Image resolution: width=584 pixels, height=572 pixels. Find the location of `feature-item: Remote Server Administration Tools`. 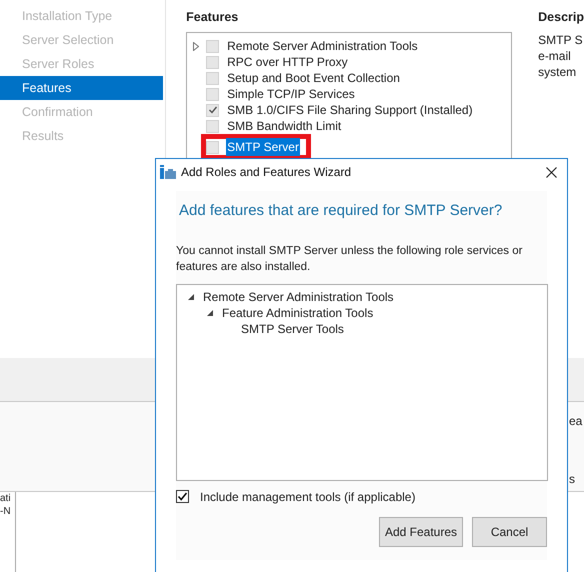

feature-item: Remote Server Administration Tools is located at coordinates (322, 46).